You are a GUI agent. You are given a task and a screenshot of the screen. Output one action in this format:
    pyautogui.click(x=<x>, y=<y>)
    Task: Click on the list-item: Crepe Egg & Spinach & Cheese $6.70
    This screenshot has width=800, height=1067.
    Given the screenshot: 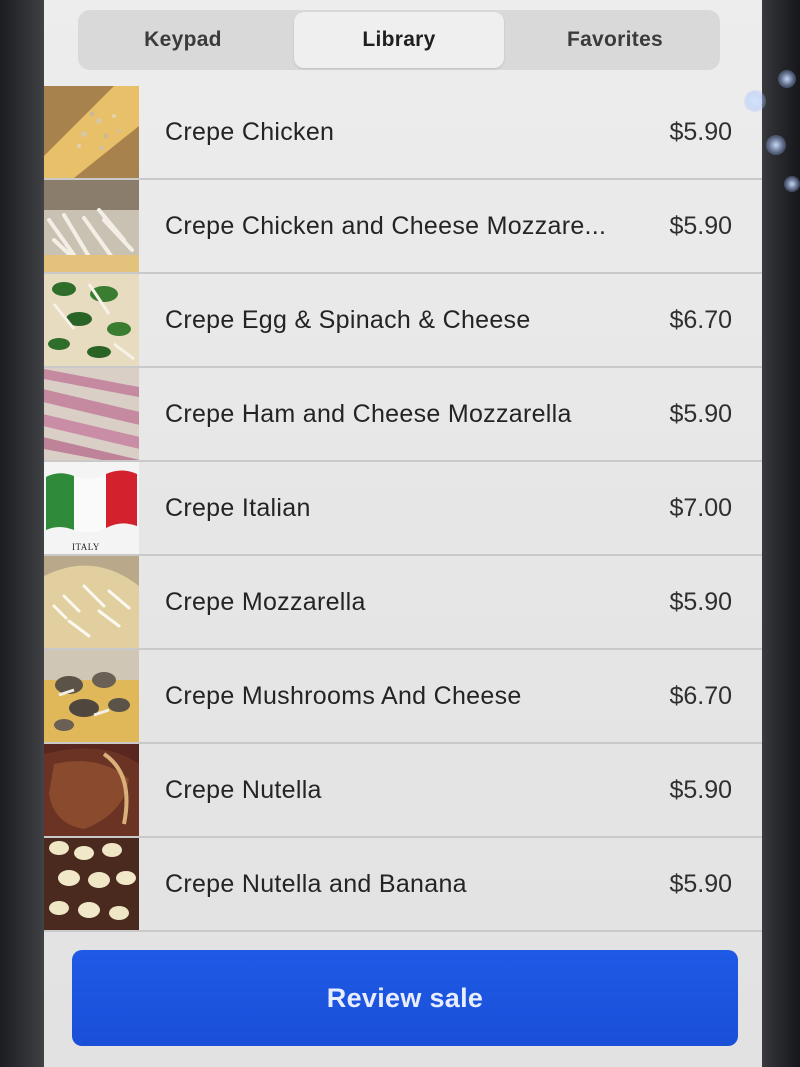 What is the action you would take?
    pyautogui.click(x=403, y=321)
    